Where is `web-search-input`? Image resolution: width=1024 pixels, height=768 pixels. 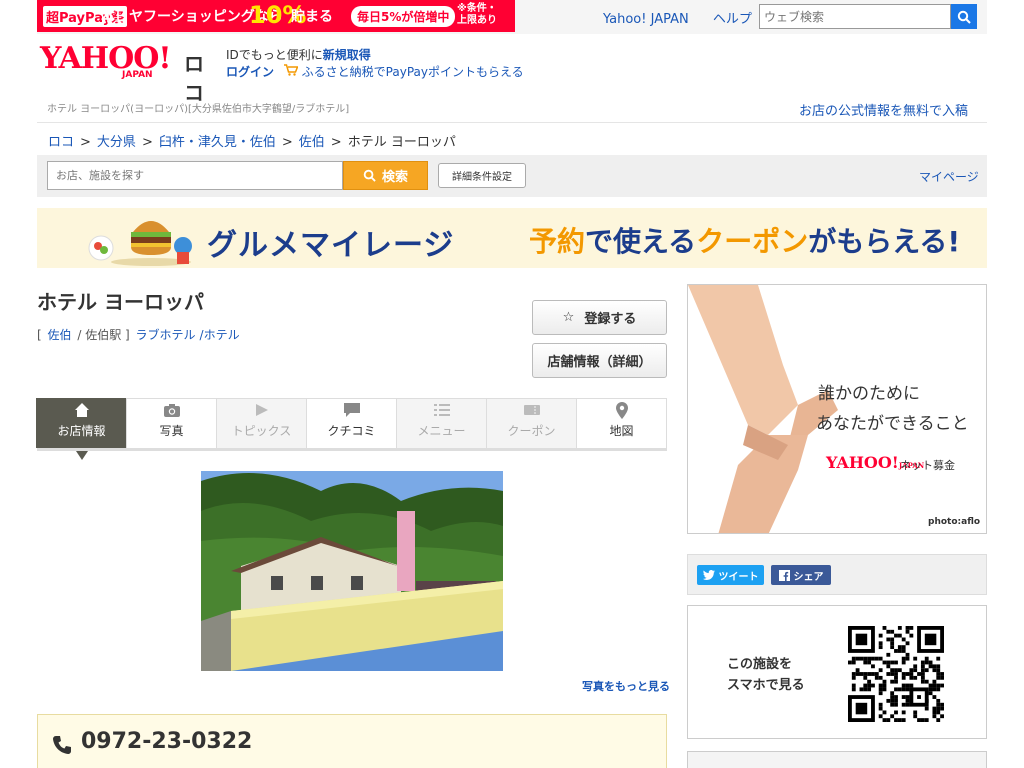 web-search-input is located at coordinates (855, 16).